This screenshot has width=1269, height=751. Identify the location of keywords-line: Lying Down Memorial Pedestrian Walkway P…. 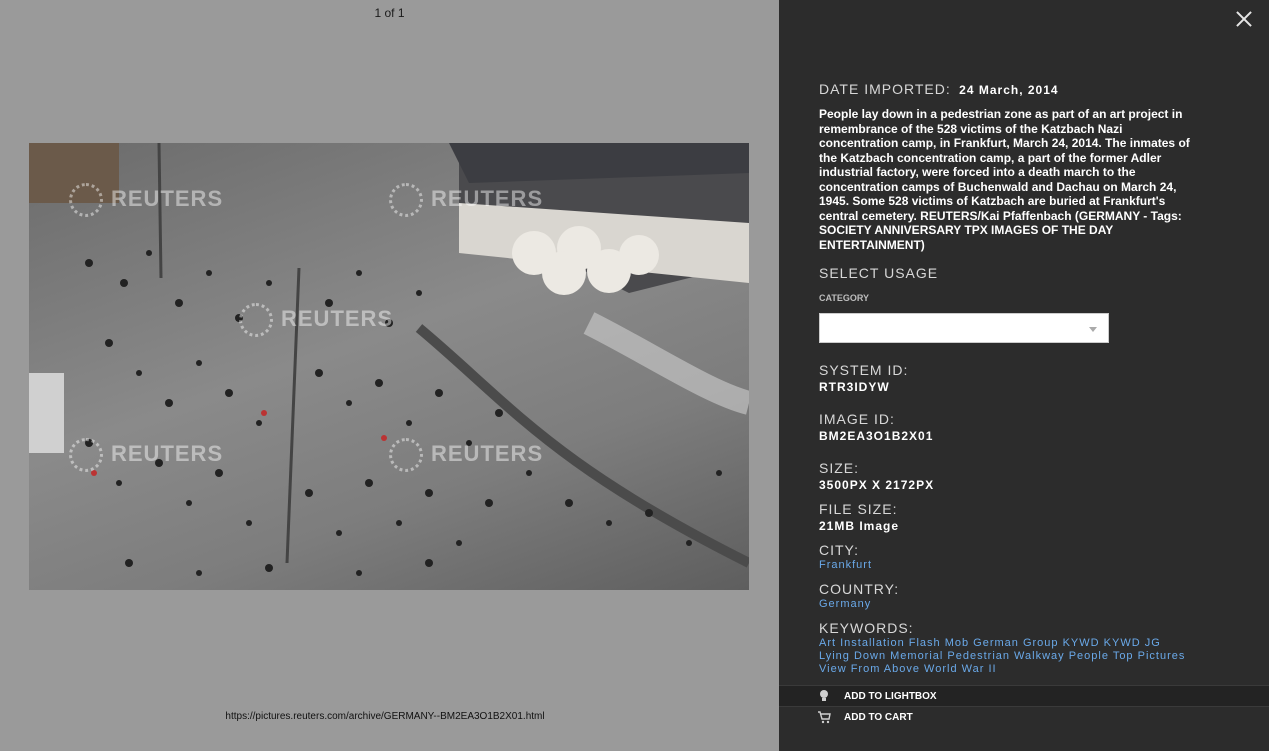
(1002, 656).